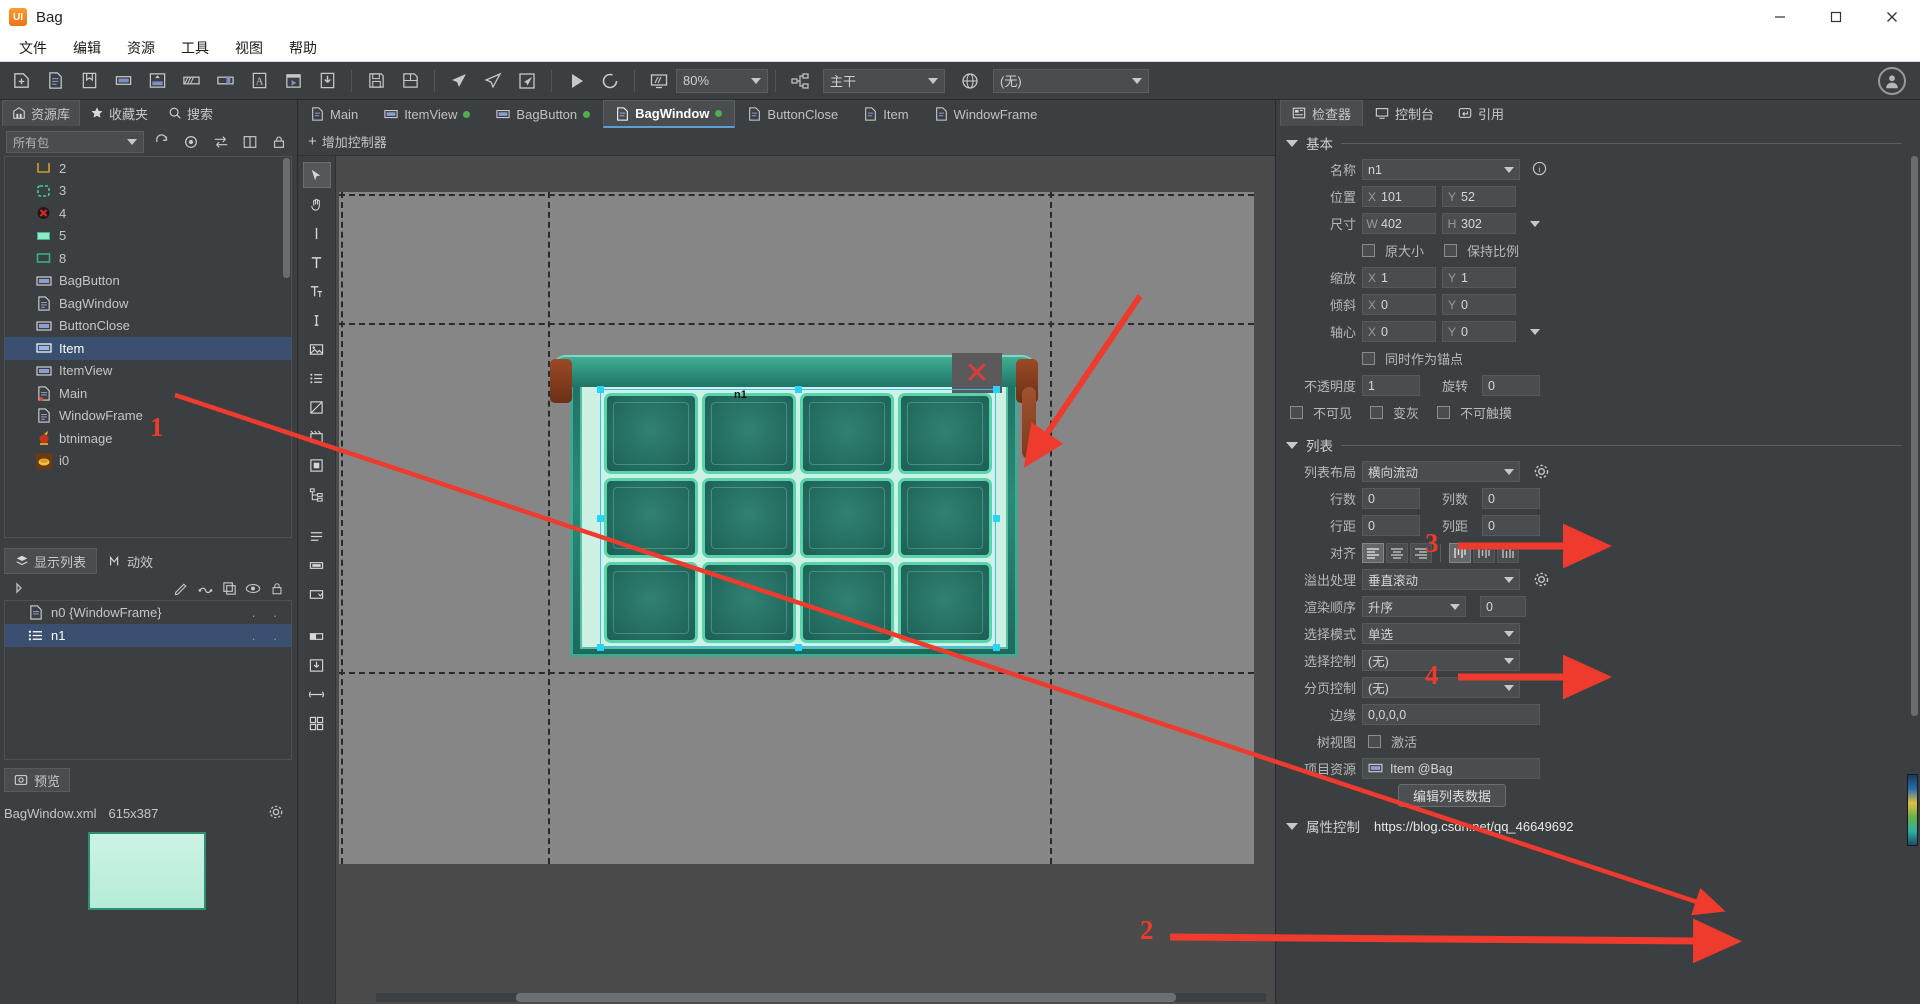 This screenshot has width=1920, height=1004. I want to click on copy-icon, so click(229, 588).